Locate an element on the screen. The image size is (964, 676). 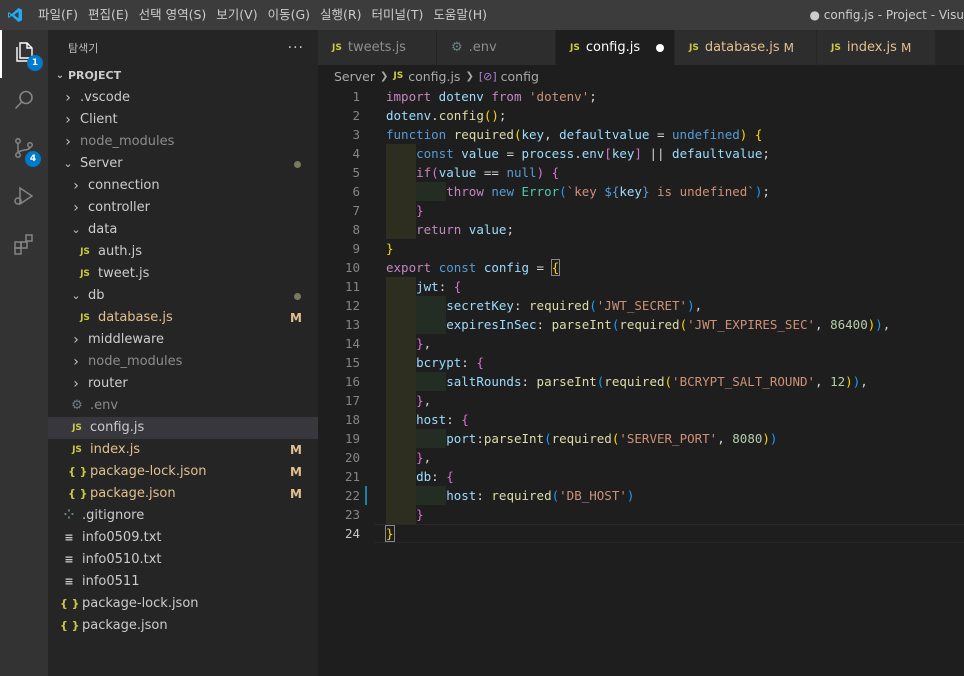
code-text: db: { is located at coordinates (420, 476).